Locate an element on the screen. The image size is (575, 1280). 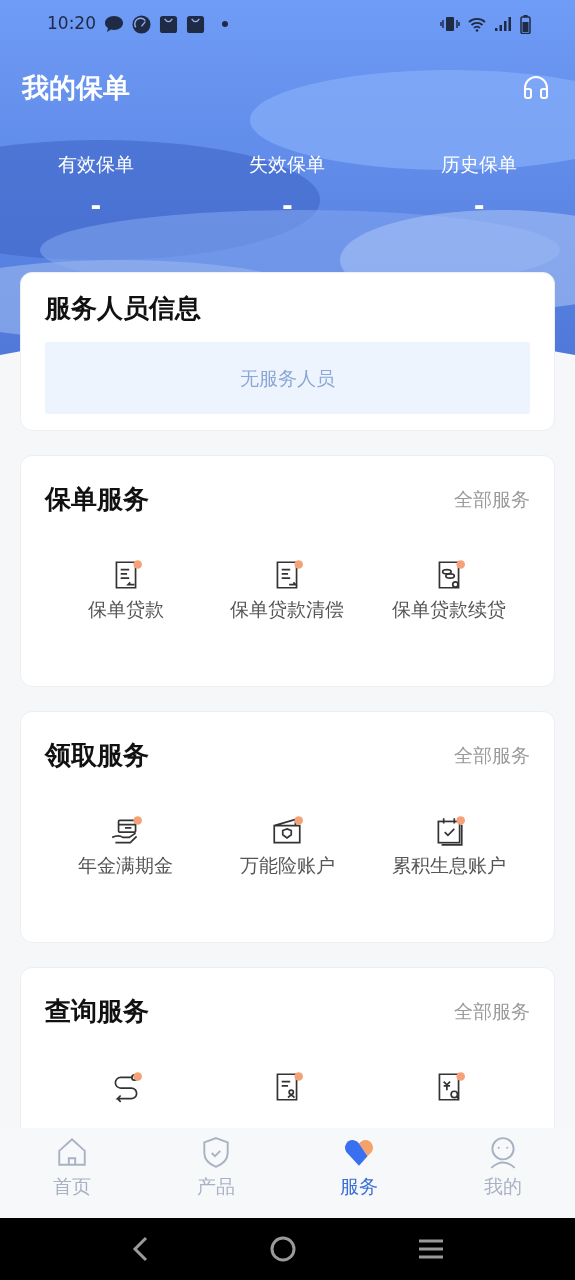
signal-icon is located at coordinates (503, 24).